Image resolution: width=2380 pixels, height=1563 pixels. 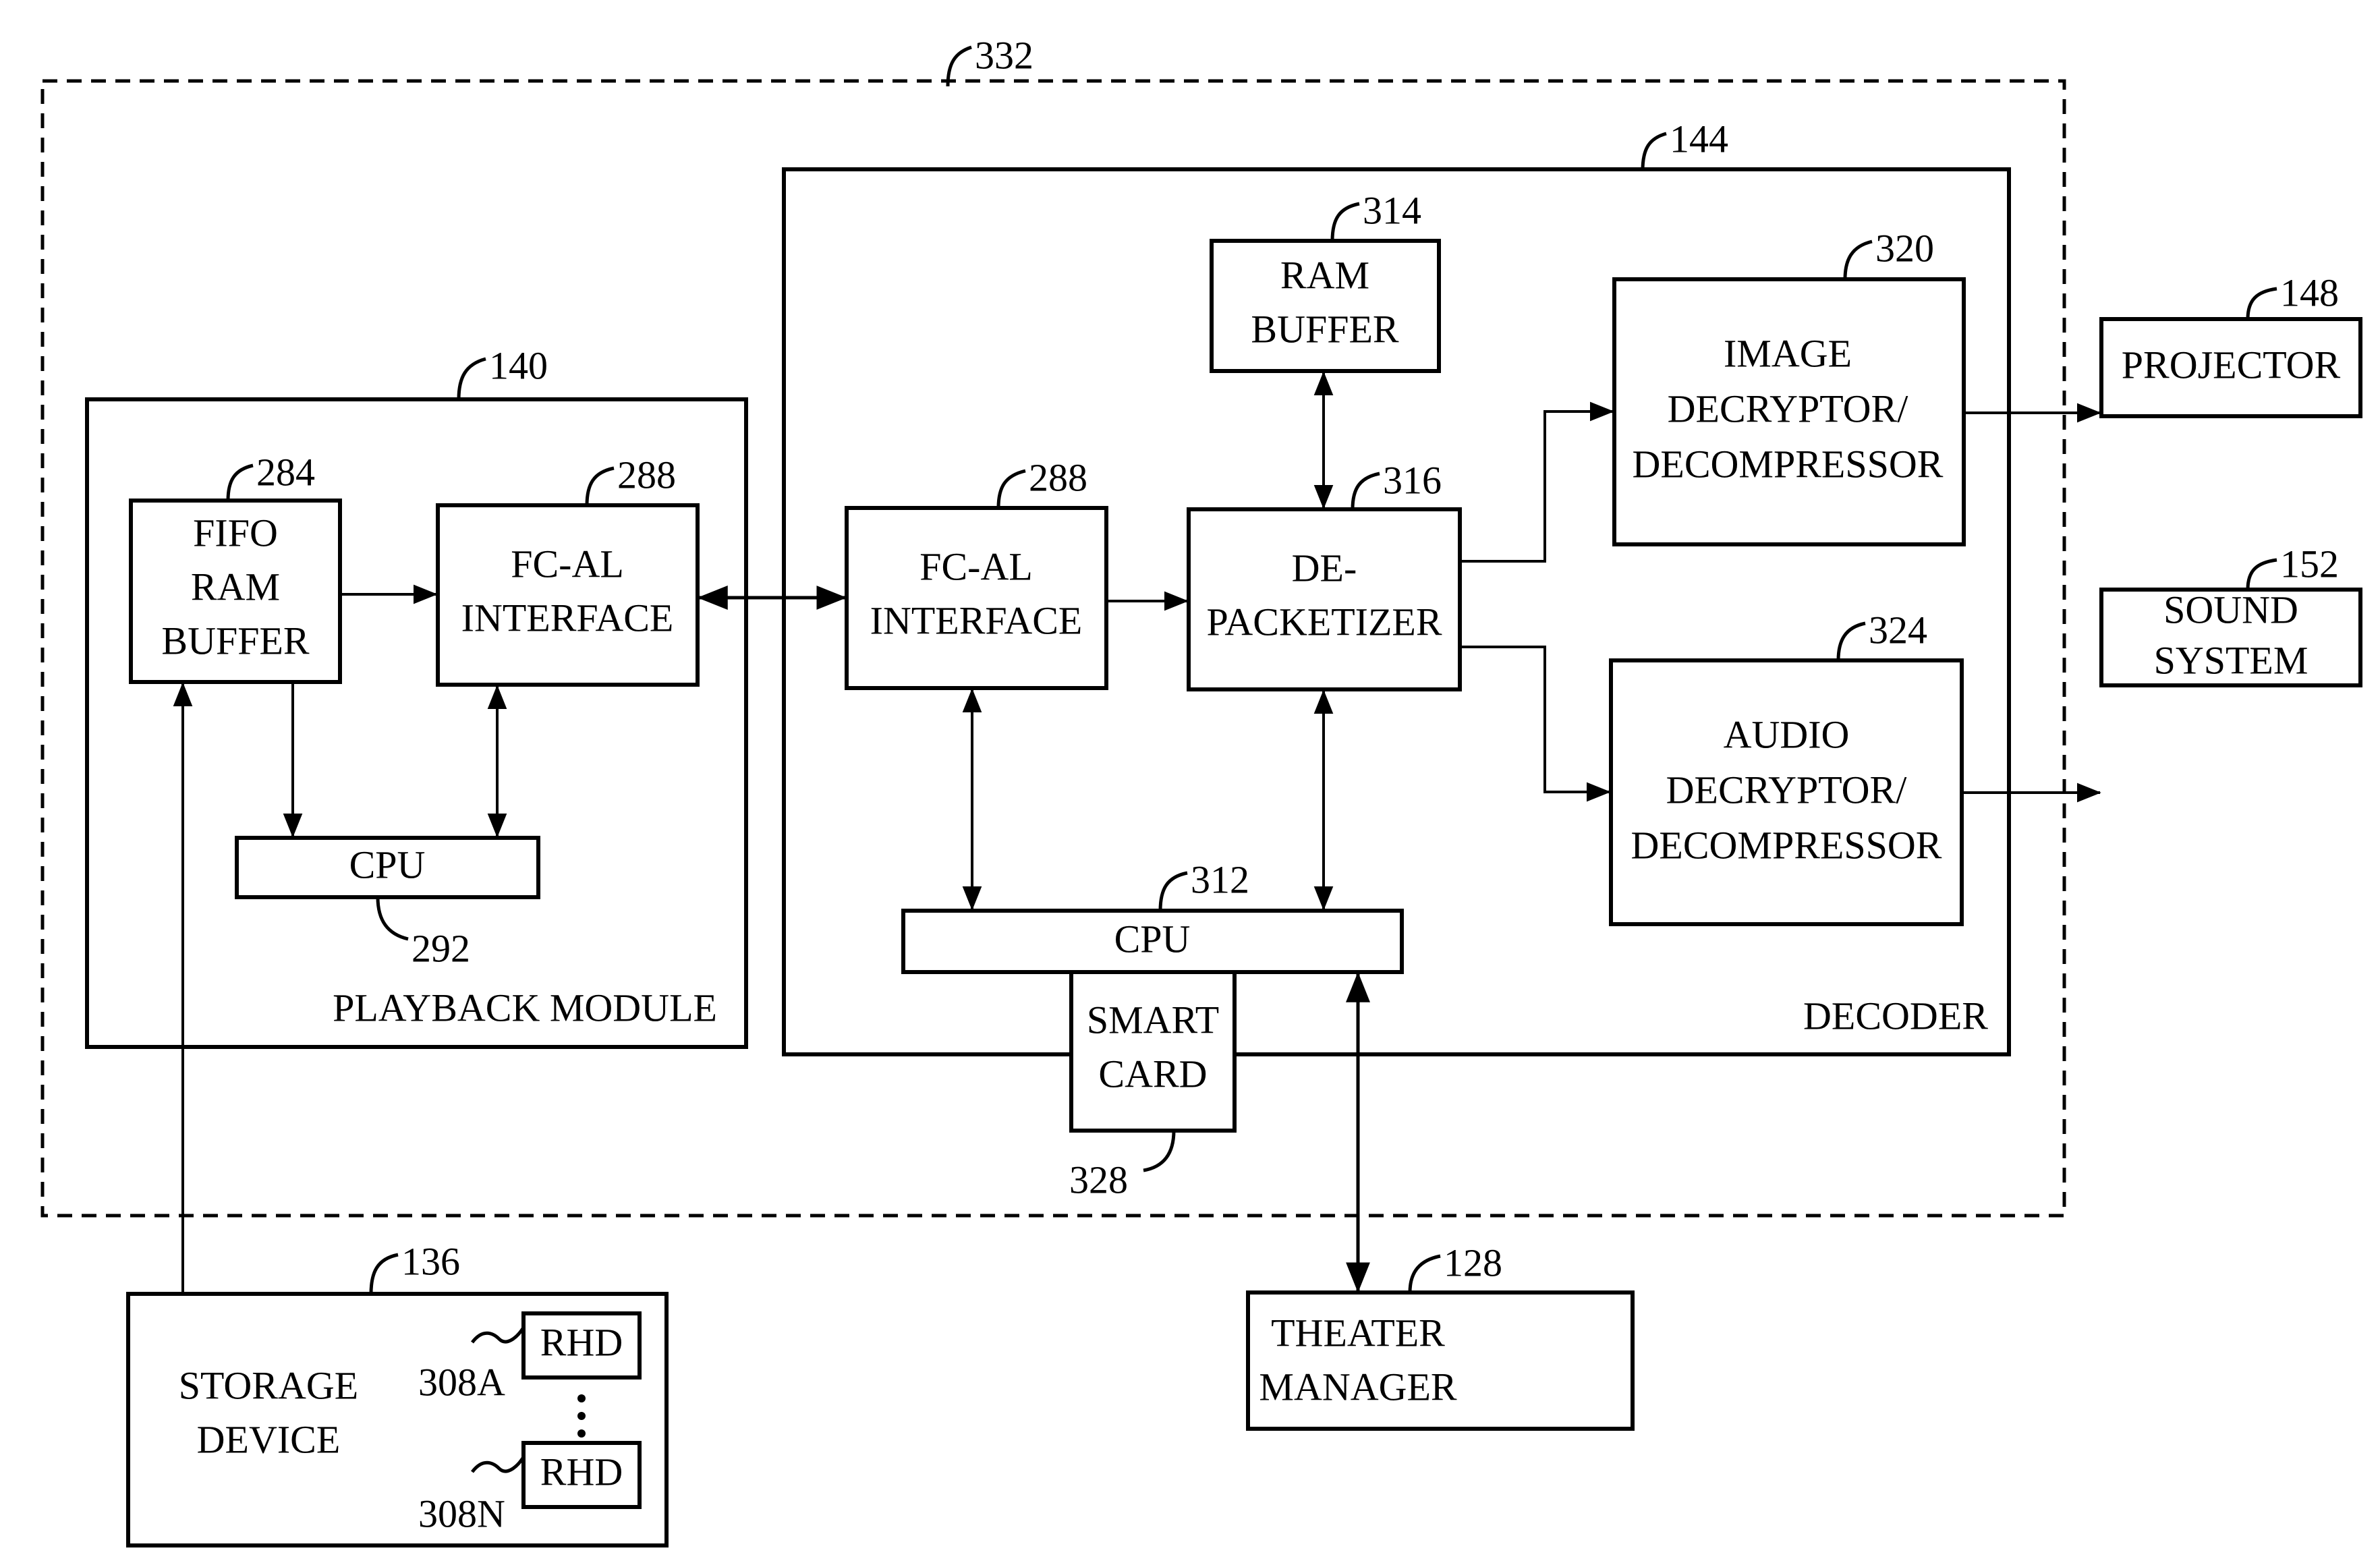 I want to click on decoder-title: DECODER, so click(x=1896, y=1016).